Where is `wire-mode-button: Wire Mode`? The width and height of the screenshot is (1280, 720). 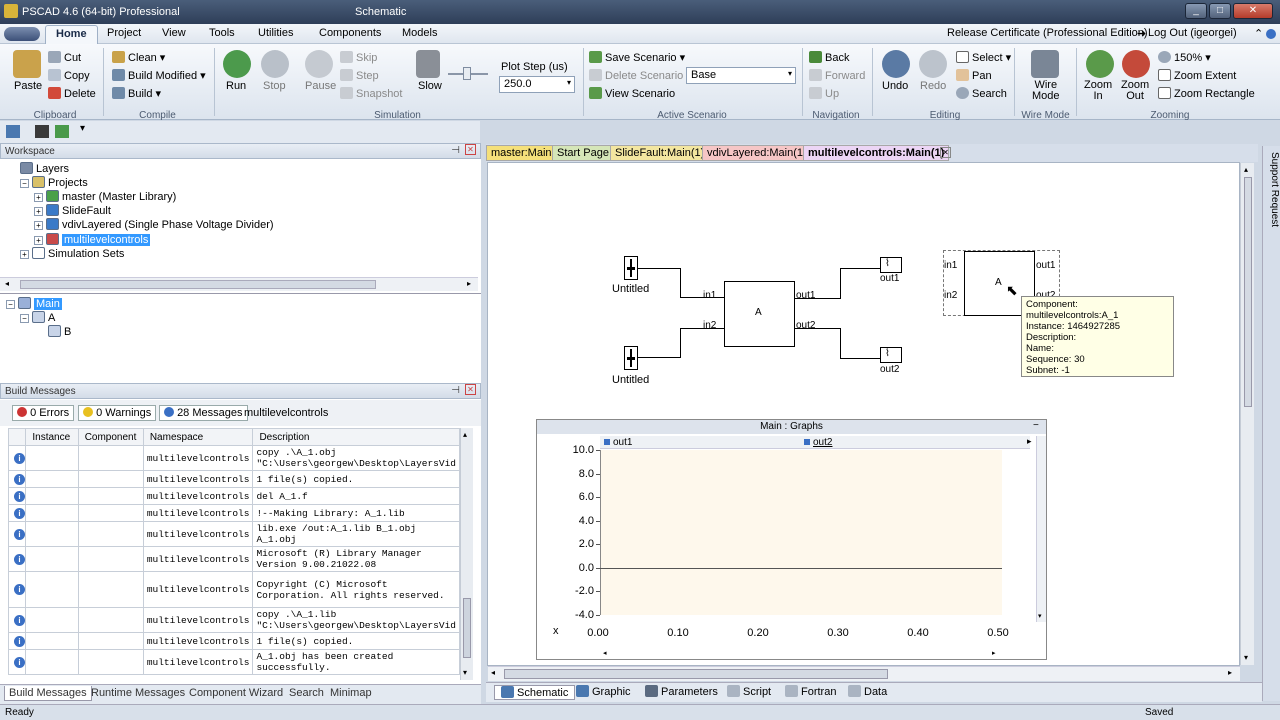 wire-mode-button: Wire Mode is located at coordinates (1046, 91).